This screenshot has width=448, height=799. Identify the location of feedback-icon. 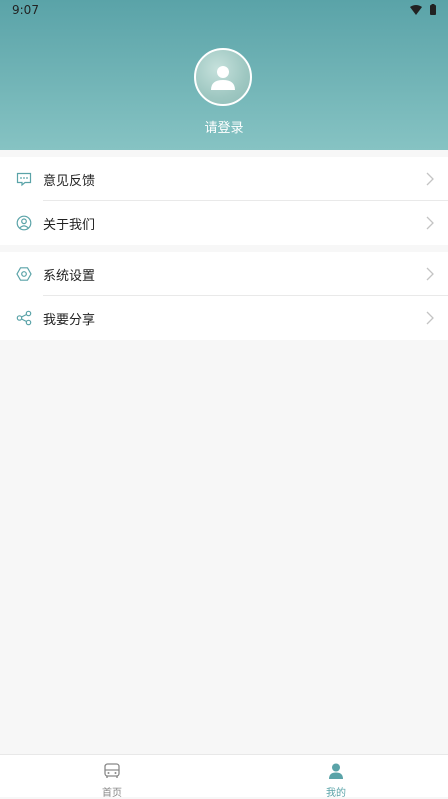
(24, 179).